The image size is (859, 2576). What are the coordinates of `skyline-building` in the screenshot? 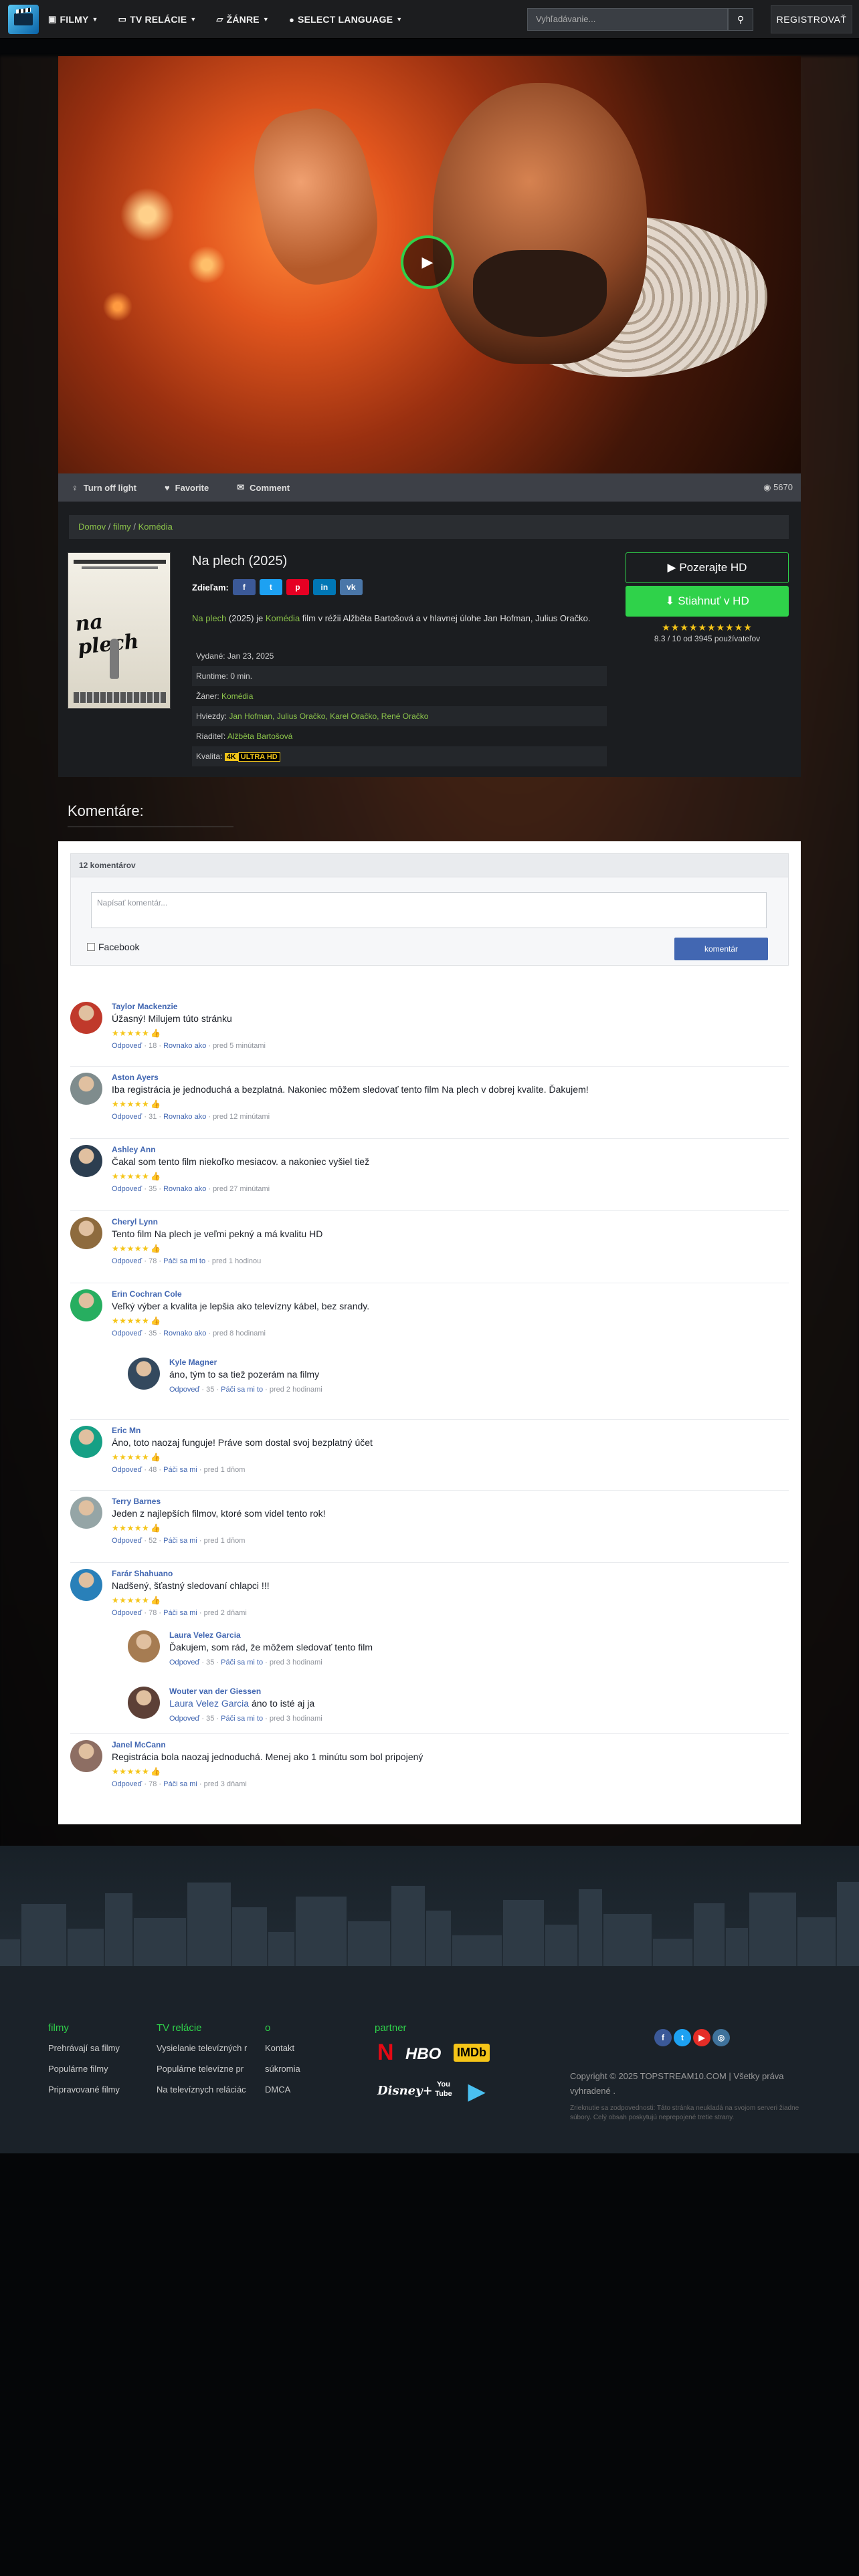 It's located at (321, 1932).